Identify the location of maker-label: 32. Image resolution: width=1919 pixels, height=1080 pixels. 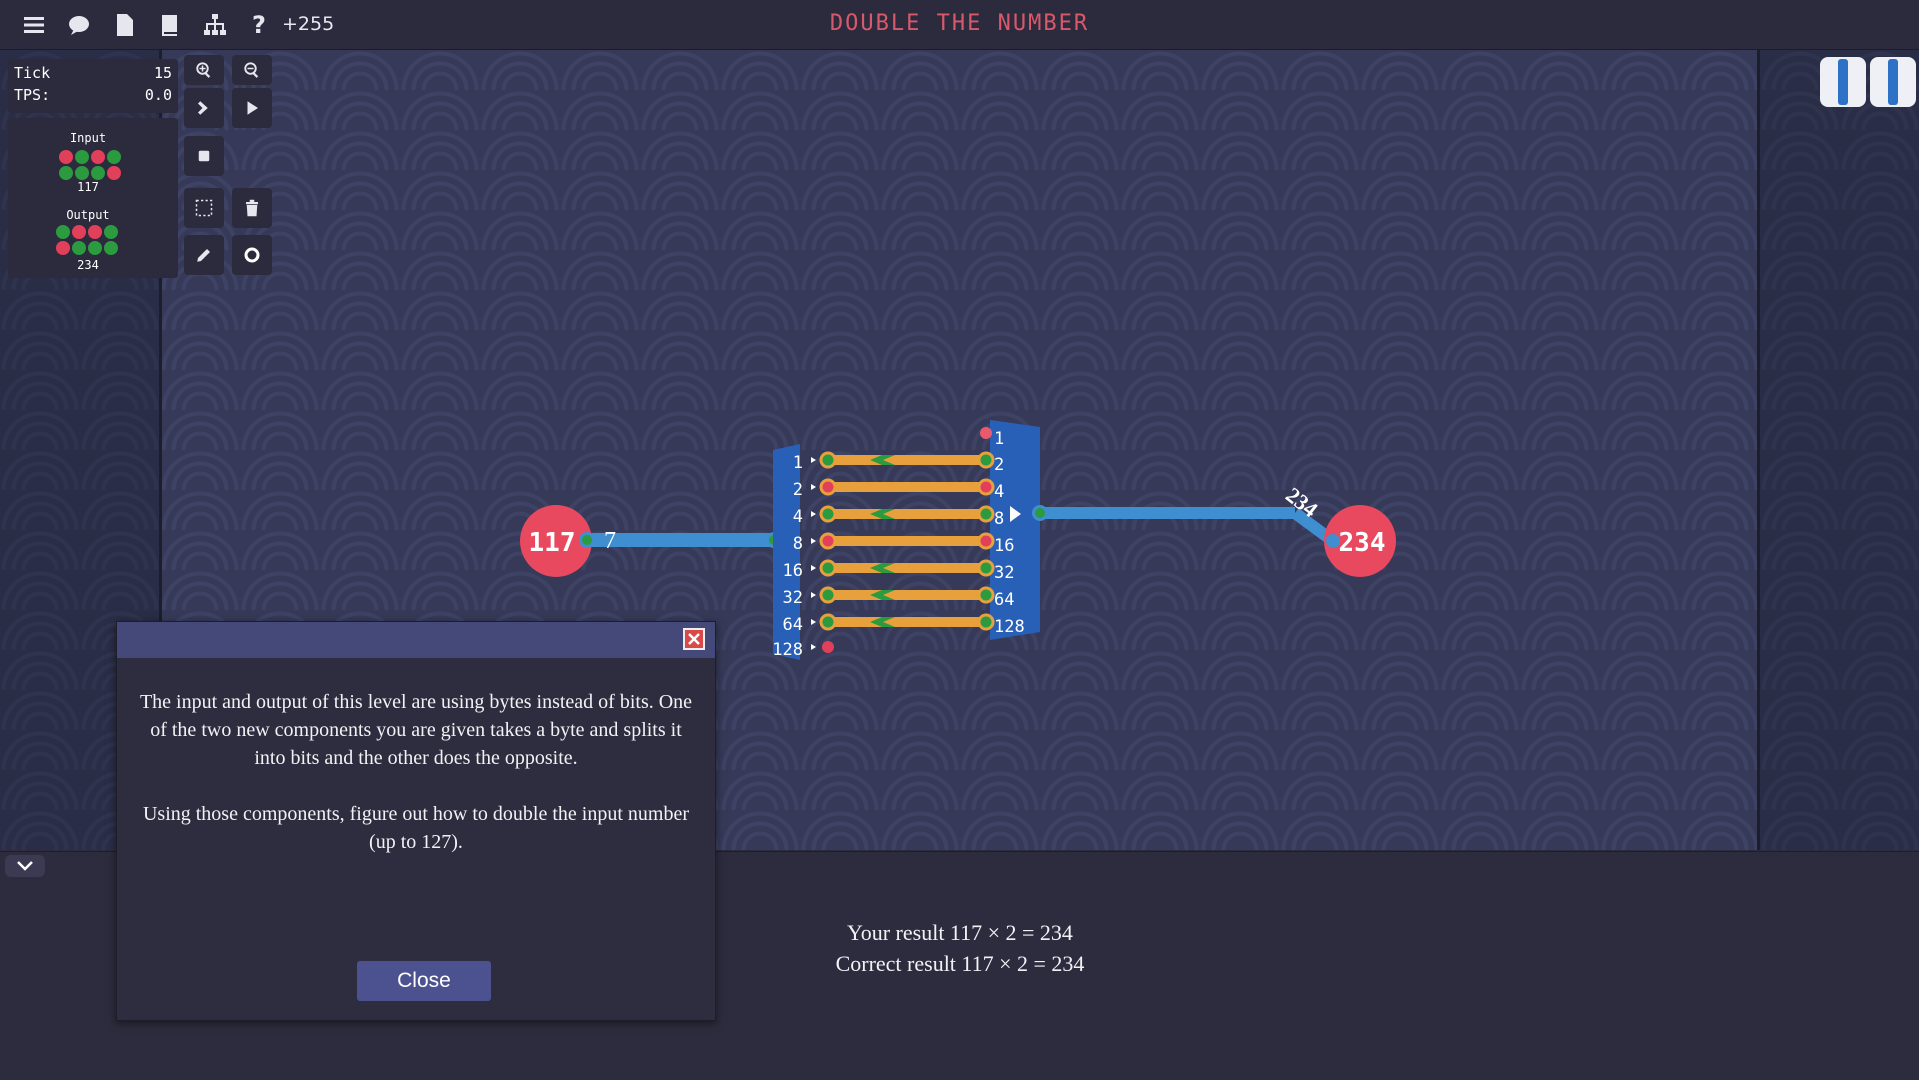
(1004, 573).